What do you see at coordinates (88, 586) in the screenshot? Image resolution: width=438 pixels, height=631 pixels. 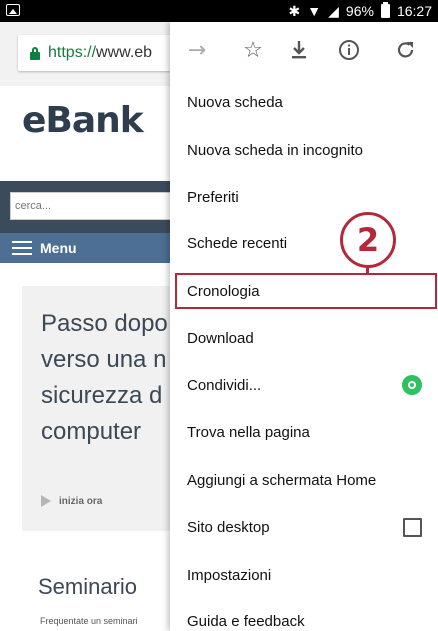 I see `seminar-heading: Seminario` at bounding box center [88, 586].